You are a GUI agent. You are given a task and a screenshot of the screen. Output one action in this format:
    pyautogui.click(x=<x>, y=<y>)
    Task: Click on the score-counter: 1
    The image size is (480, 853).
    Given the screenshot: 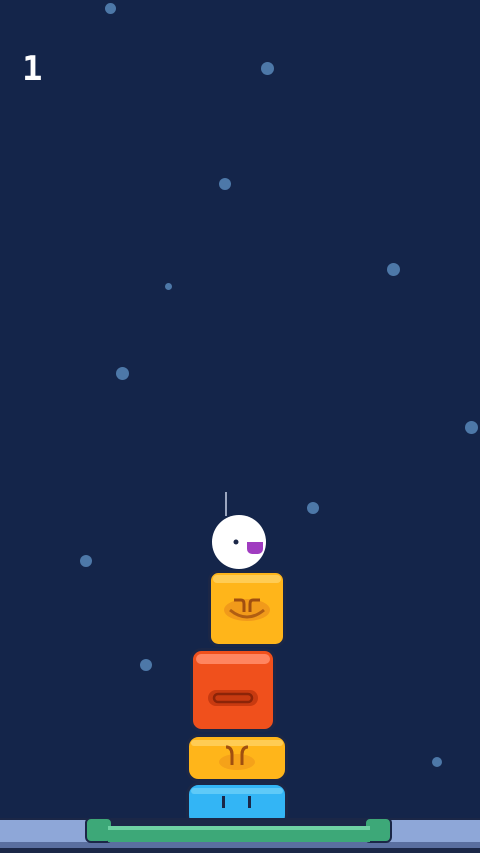 What is the action you would take?
    pyautogui.click(x=33, y=69)
    